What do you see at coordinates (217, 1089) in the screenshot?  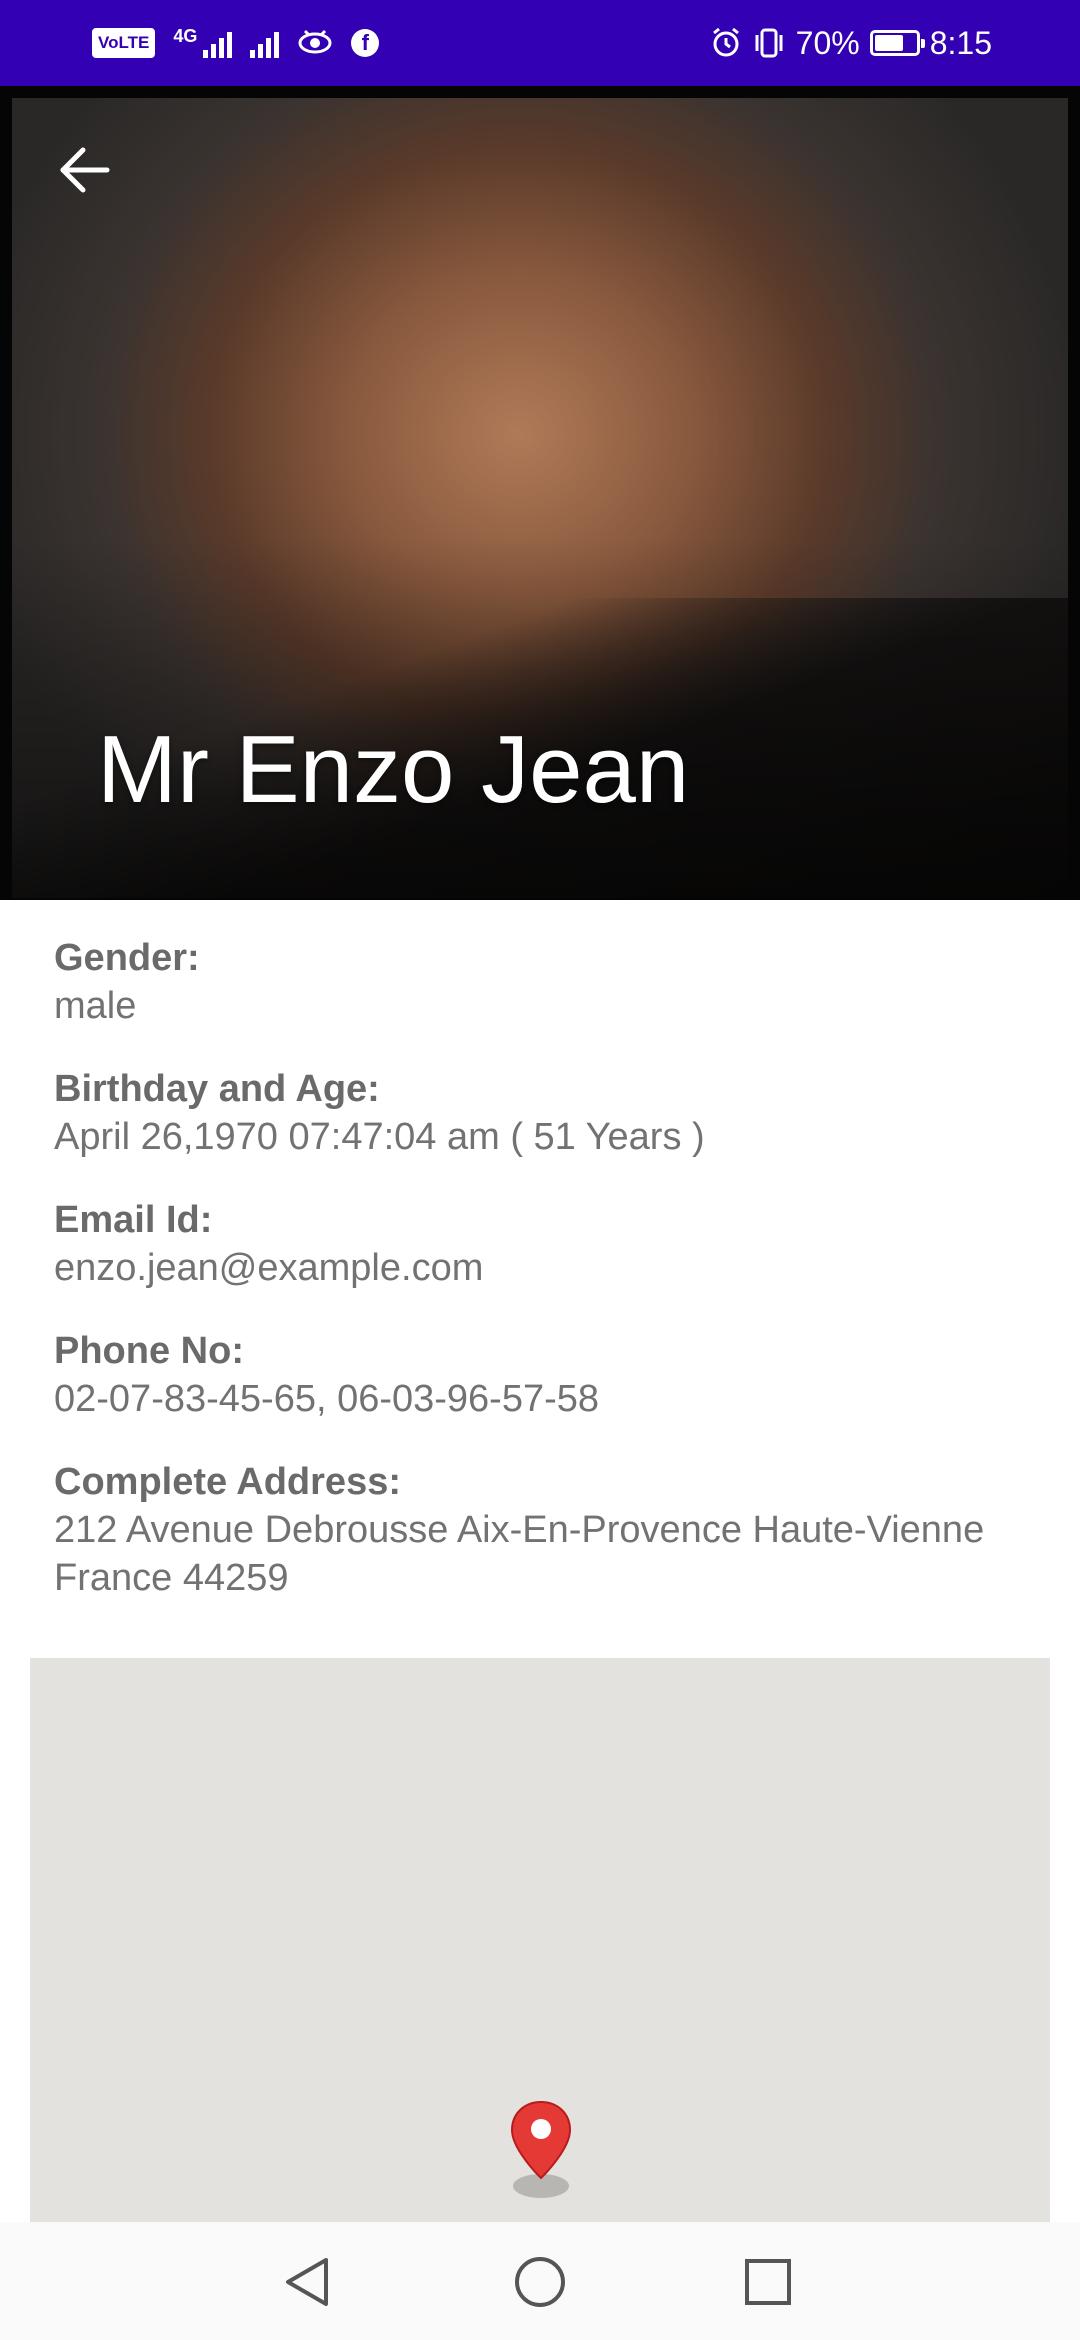 I see `birthday-label: Birthday and Age:` at bounding box center [217, 1089].